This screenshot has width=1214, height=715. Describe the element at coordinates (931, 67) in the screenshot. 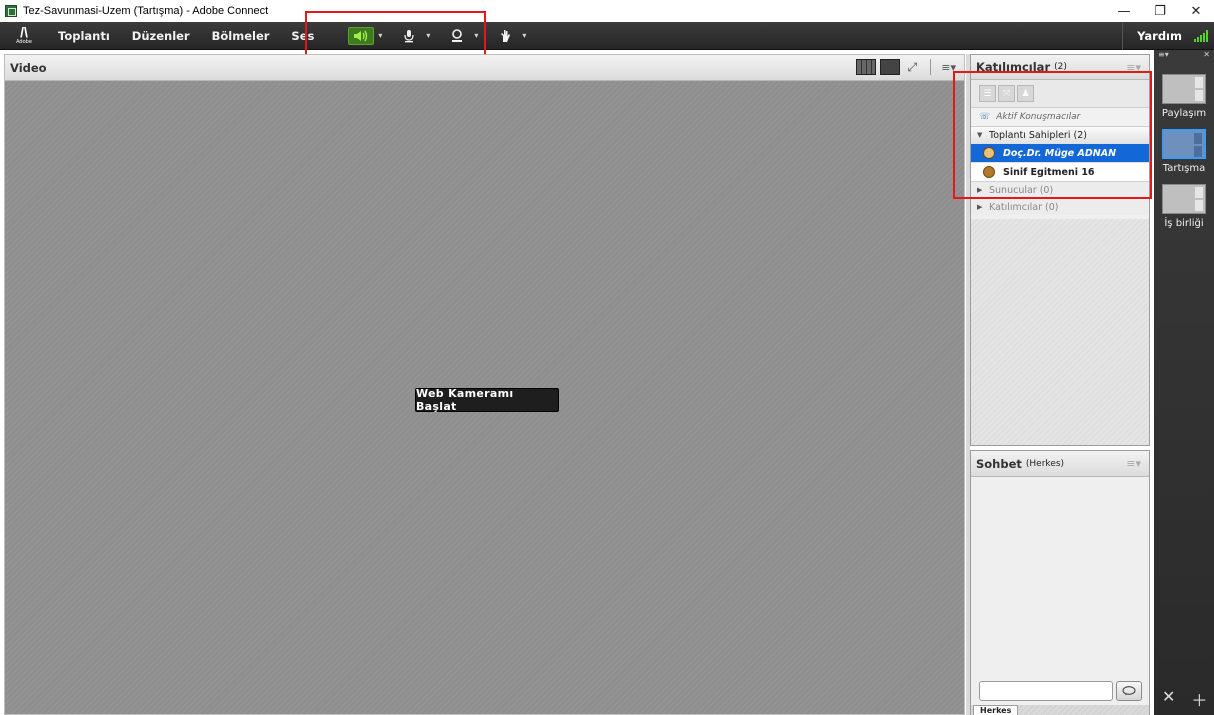

I see `toolbar-separator` at that location.